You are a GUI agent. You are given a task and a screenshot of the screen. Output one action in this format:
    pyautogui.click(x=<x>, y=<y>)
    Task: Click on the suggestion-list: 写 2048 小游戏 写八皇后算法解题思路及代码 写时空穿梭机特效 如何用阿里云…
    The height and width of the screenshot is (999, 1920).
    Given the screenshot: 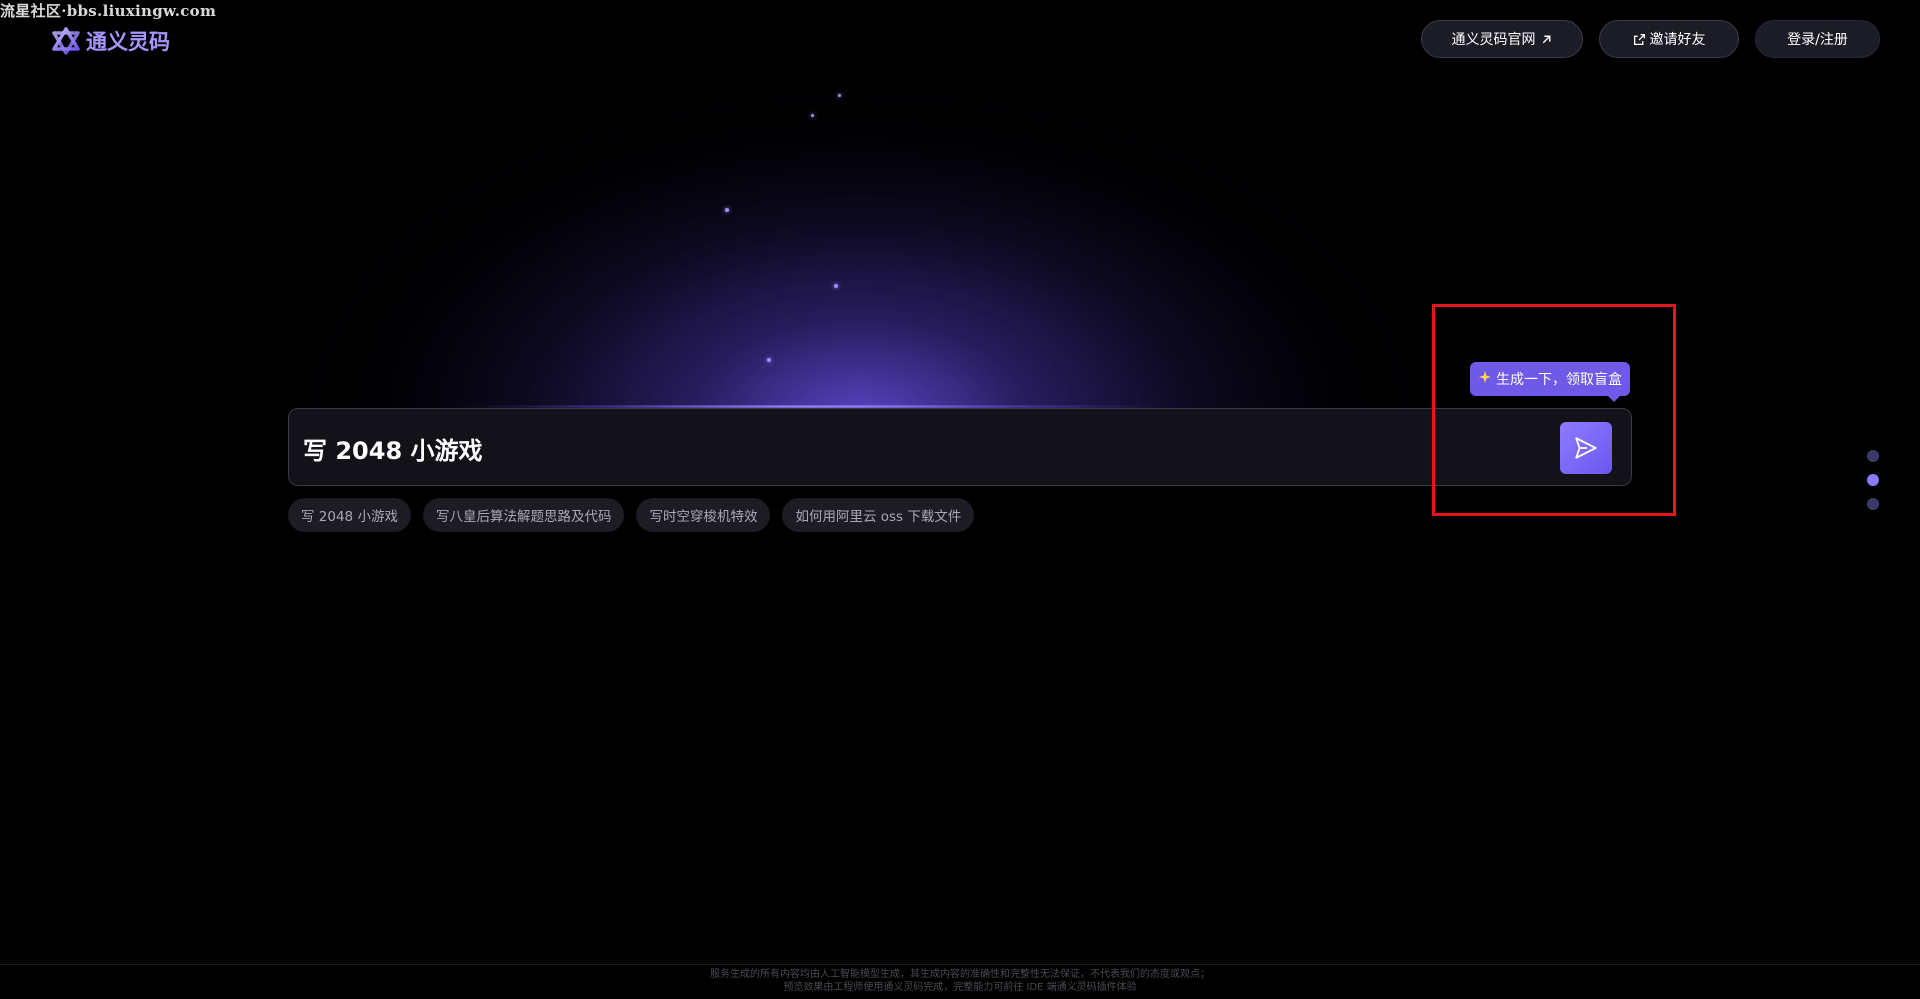 What is the action you would take?
    pyautogui.click(x=631, y=515)
    